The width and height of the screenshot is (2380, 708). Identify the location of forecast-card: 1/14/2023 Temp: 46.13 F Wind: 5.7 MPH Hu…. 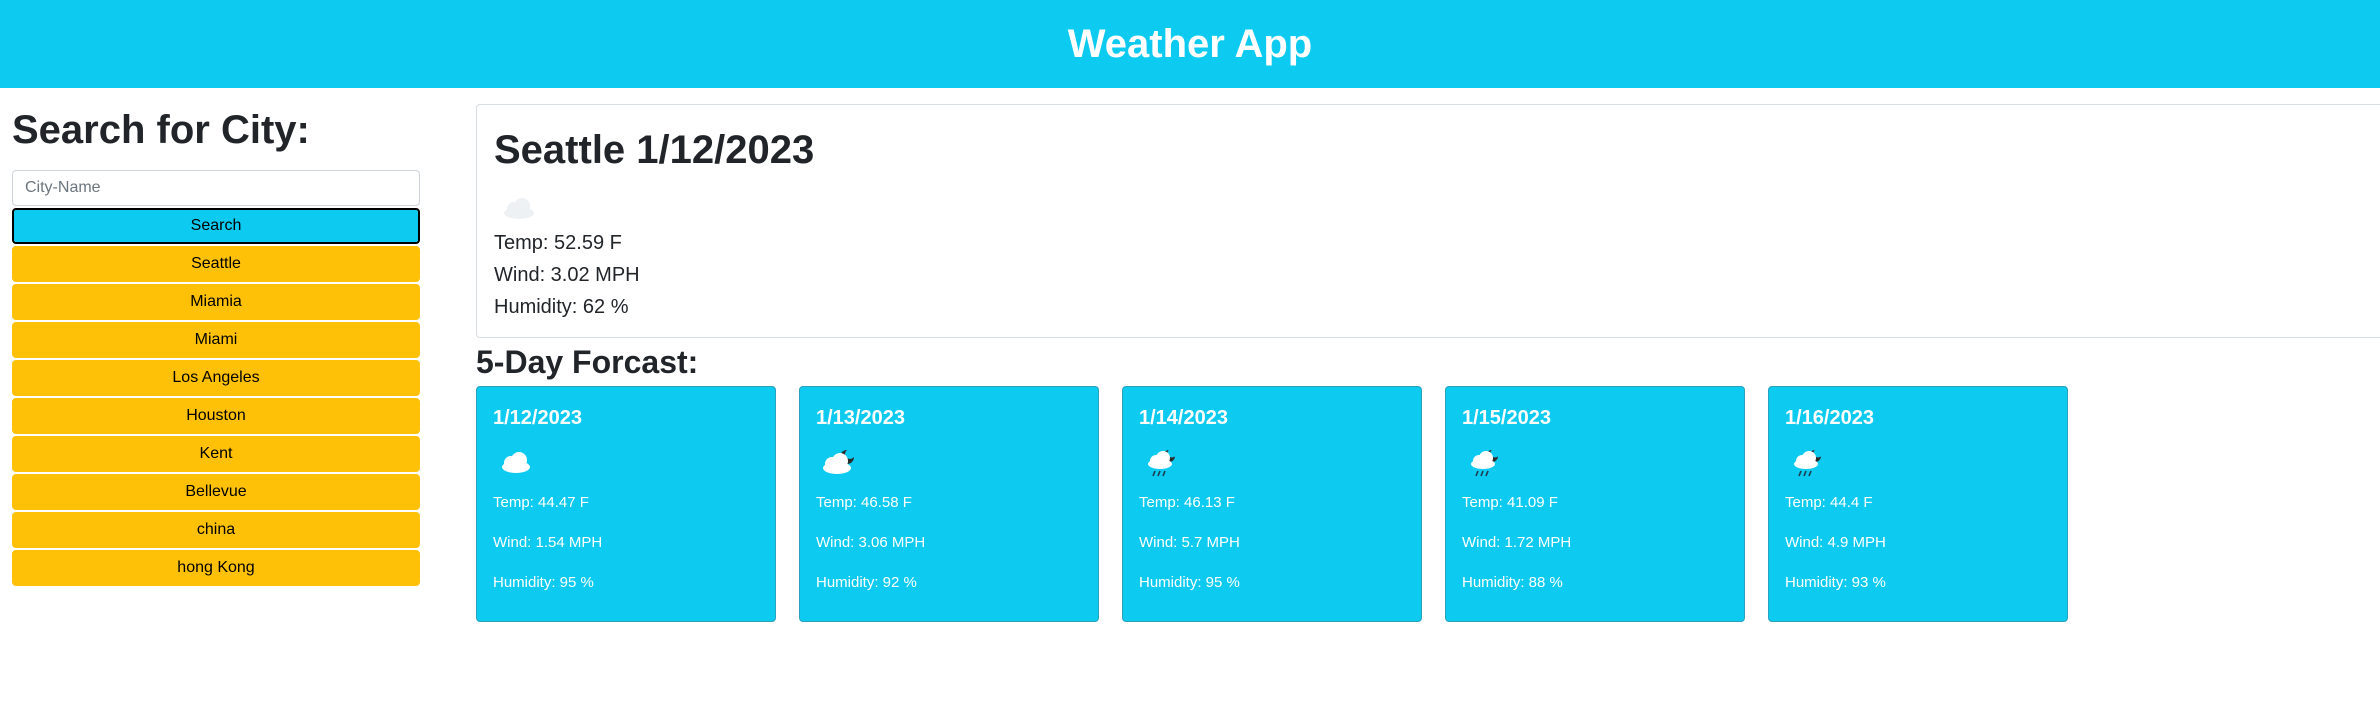
(1272, 504).